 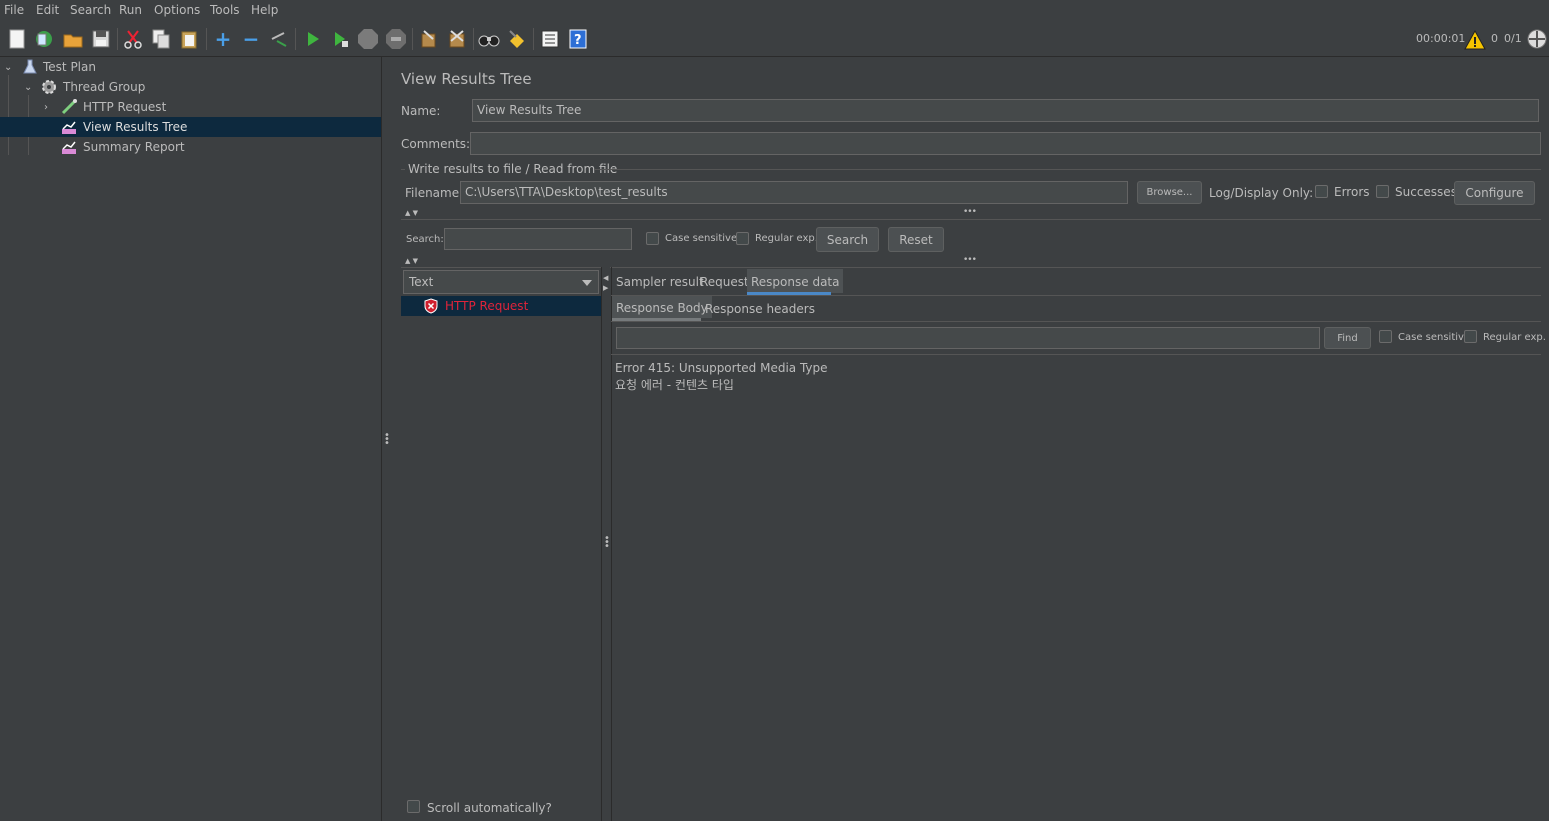 I want to click on remote-status-icon, so click(x=1537, y=39).